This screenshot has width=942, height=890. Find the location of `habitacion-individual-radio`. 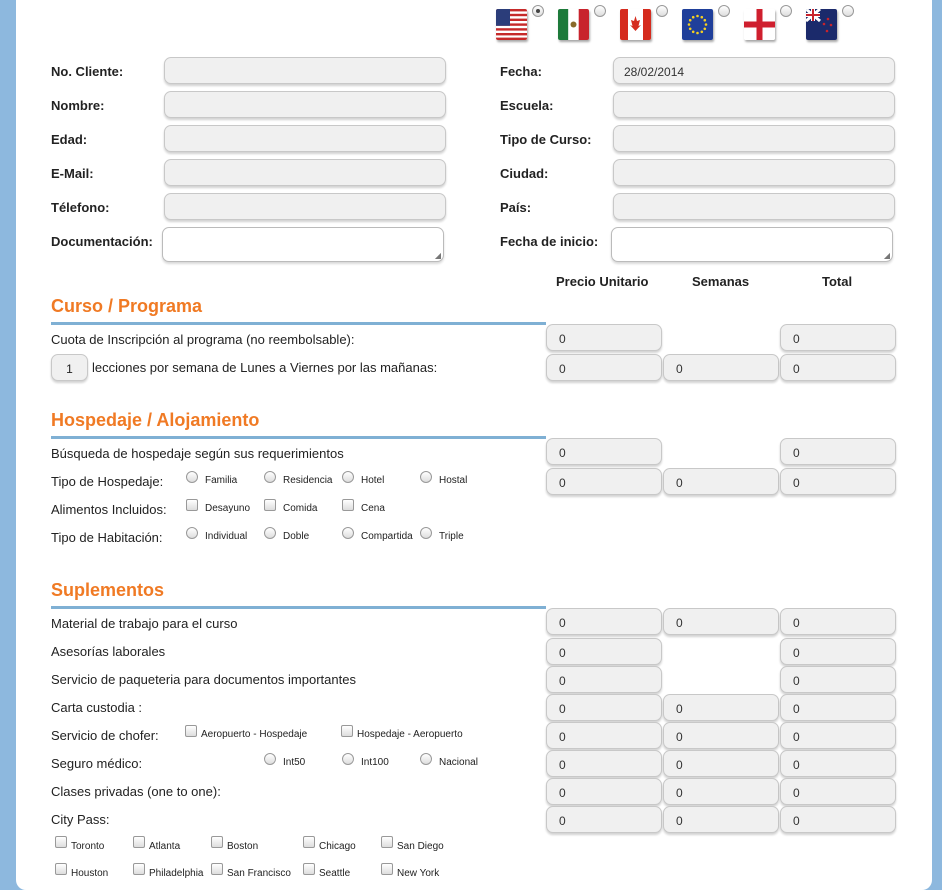

habitacion-individual-radio is located at coordinates (192, 533).